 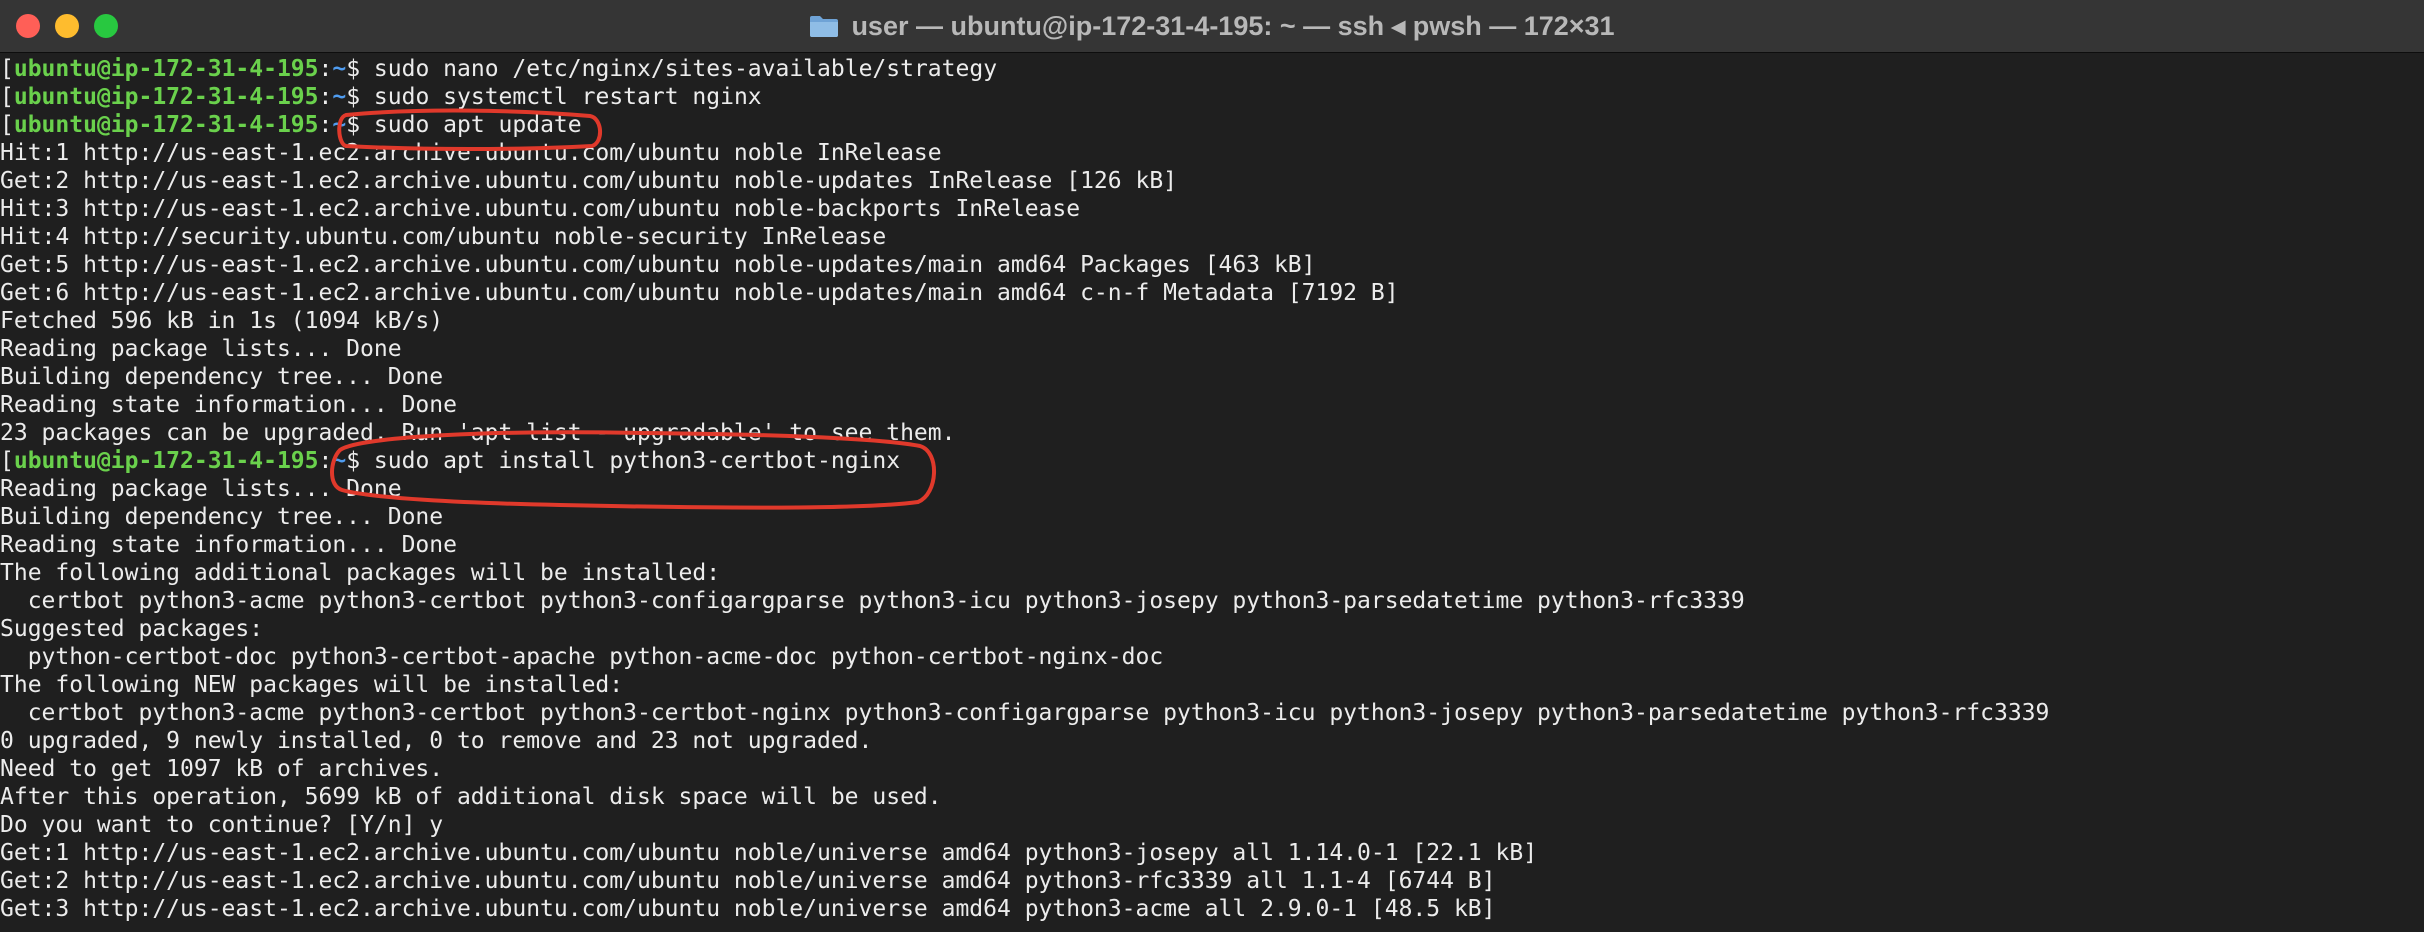 What do you see at coordinates (2417, 492) in the screenshot?
I see `scrollbar` at bounding box center [2417, 492].